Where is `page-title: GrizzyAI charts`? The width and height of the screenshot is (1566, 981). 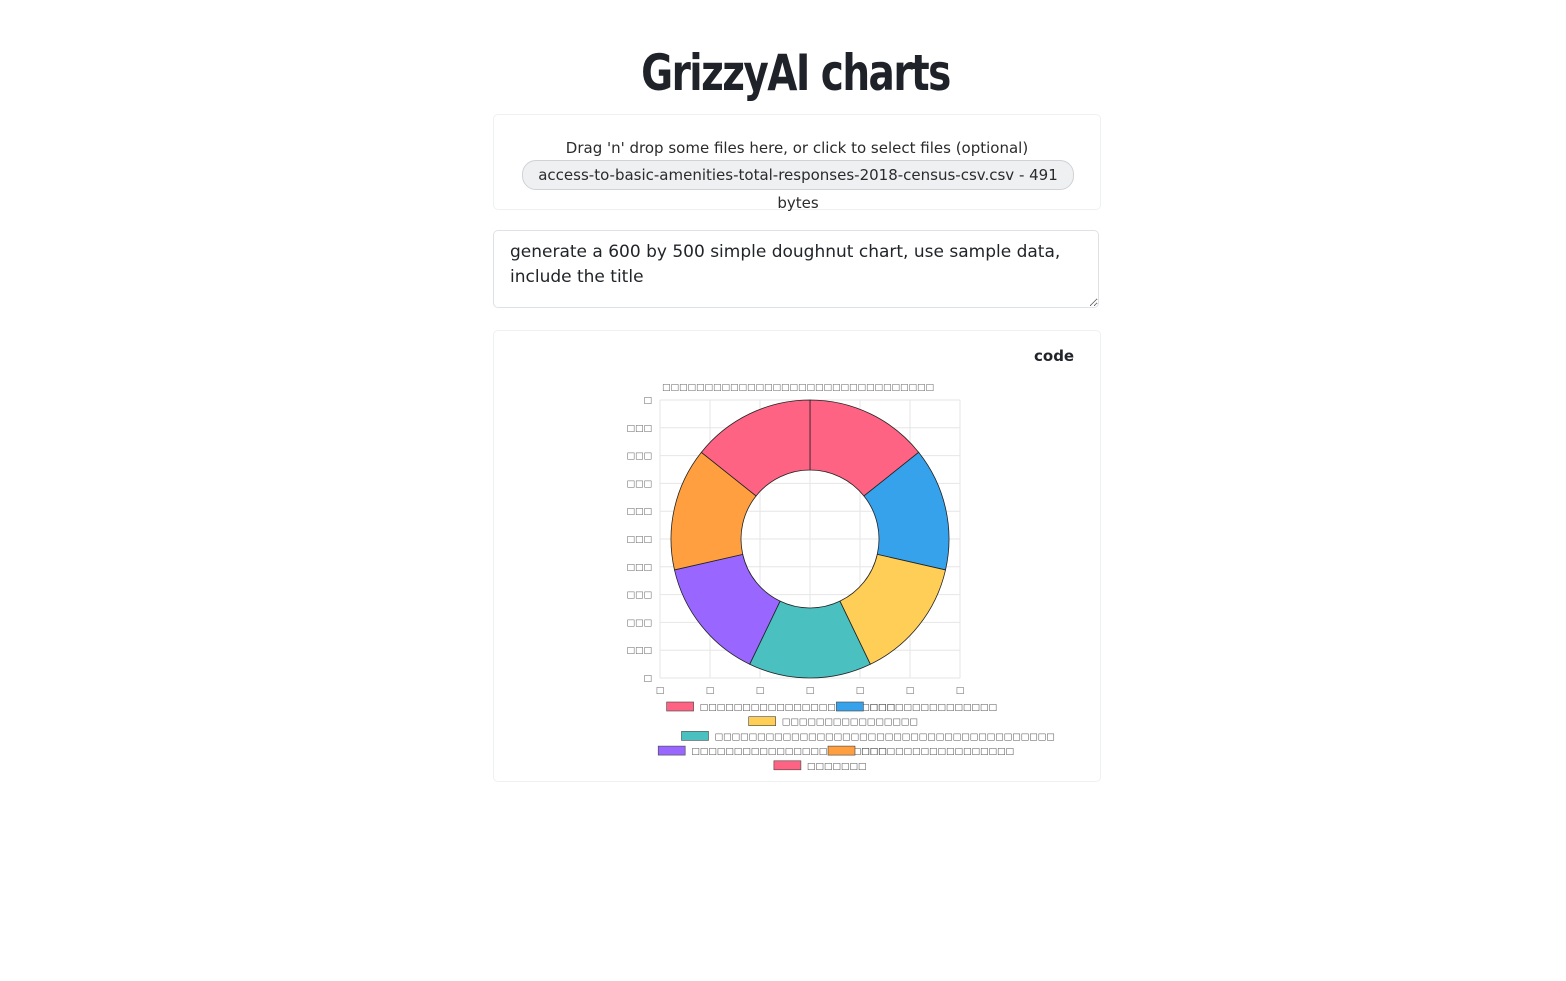 page-title: GrizzyAI charts is located at coordinates (796, 73).